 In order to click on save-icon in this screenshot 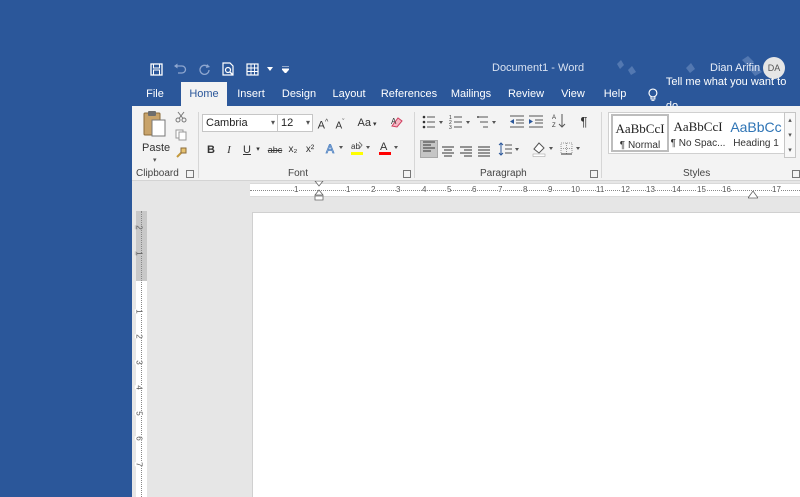, I will do `click(156, 69)`.